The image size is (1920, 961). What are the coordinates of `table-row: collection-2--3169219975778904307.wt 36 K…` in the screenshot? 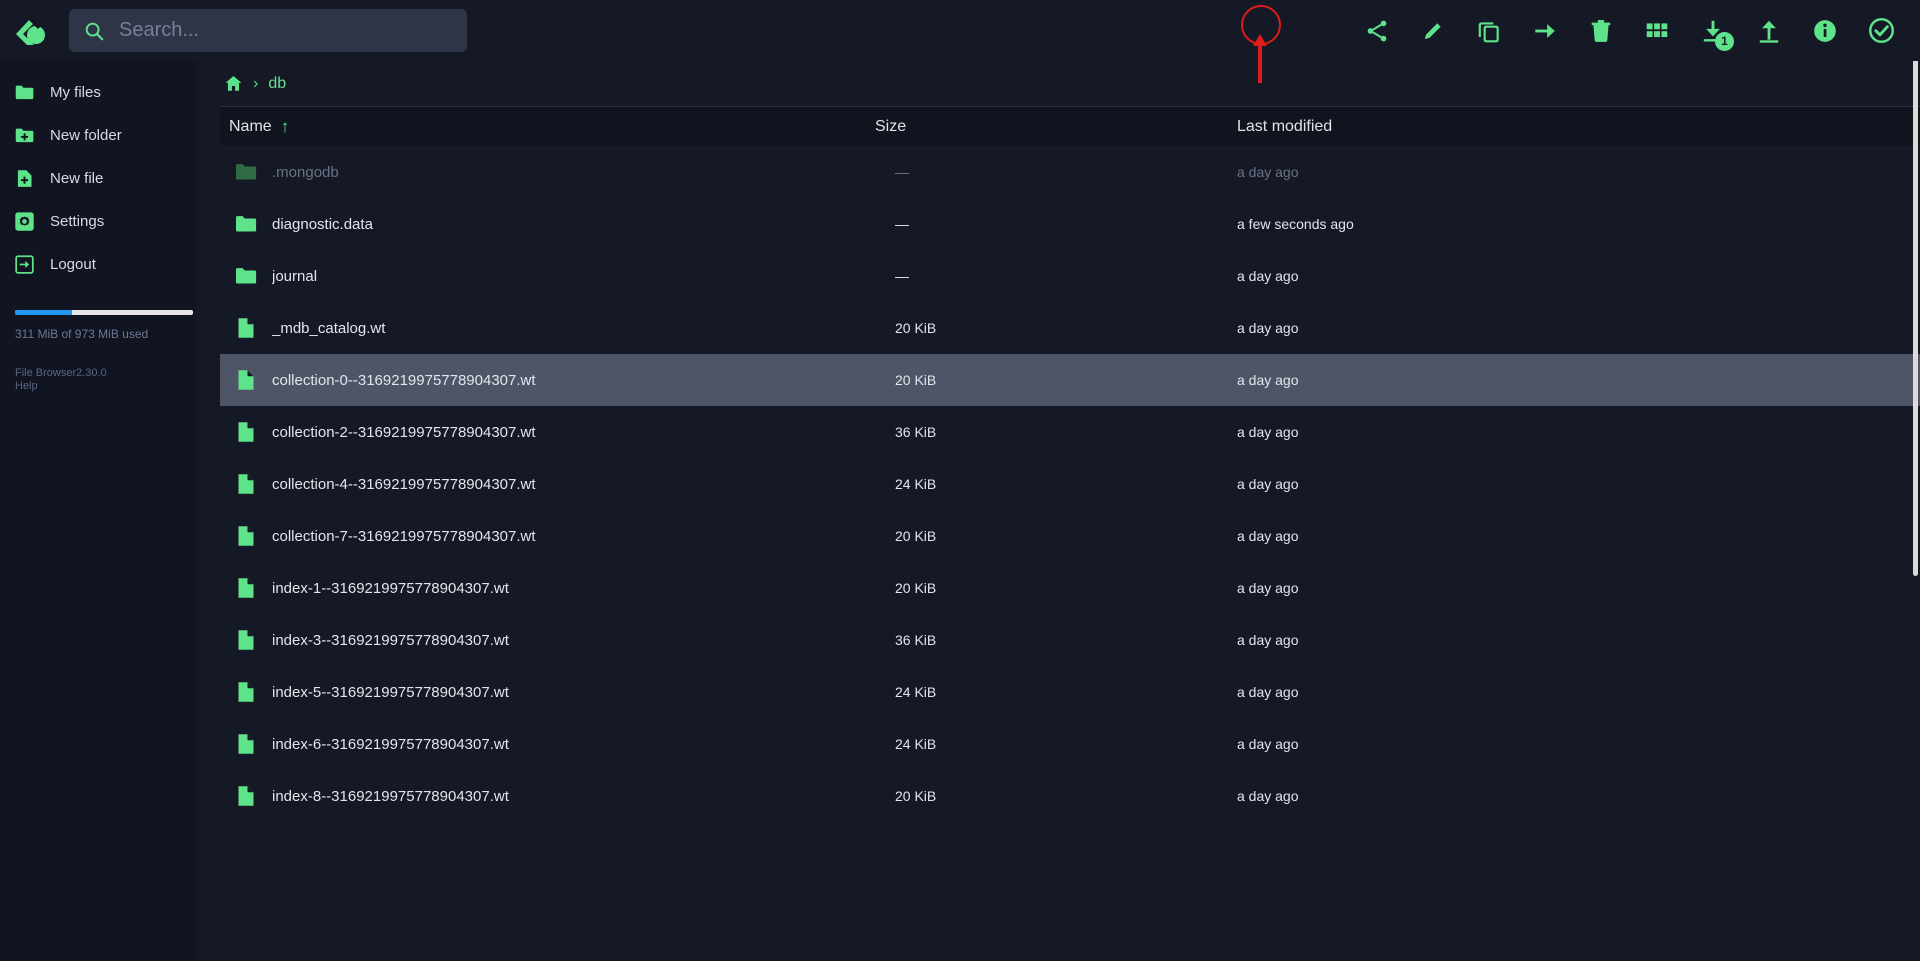 It's located at (1070, 432).